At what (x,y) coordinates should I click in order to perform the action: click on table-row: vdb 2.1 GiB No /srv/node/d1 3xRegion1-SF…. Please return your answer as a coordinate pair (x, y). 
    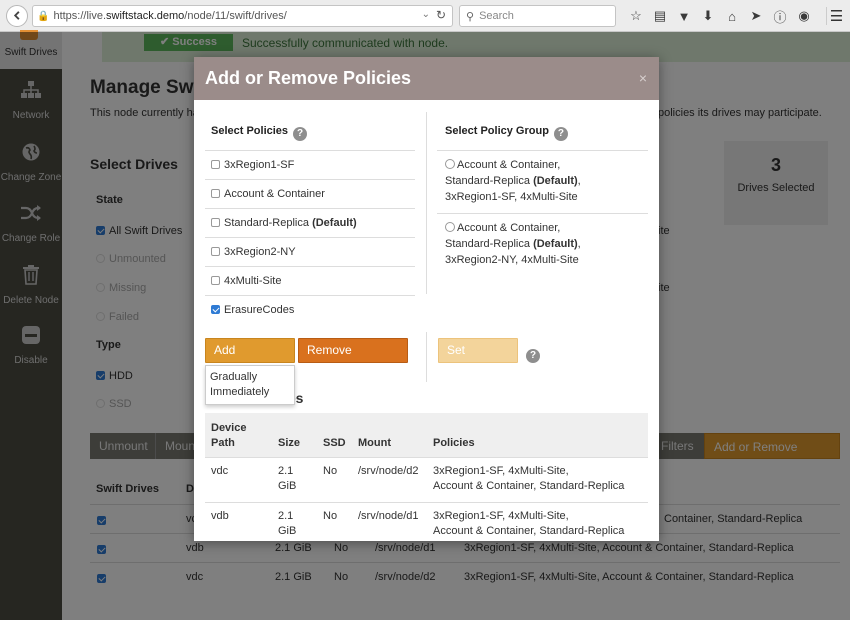
    Looking at the image, I should click on (426, 521).